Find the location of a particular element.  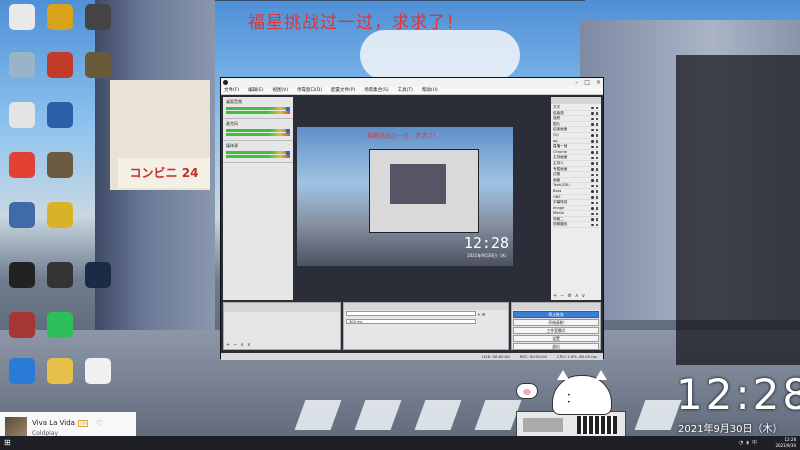

maximize-icon: □ is located at coordinates (587, 82).